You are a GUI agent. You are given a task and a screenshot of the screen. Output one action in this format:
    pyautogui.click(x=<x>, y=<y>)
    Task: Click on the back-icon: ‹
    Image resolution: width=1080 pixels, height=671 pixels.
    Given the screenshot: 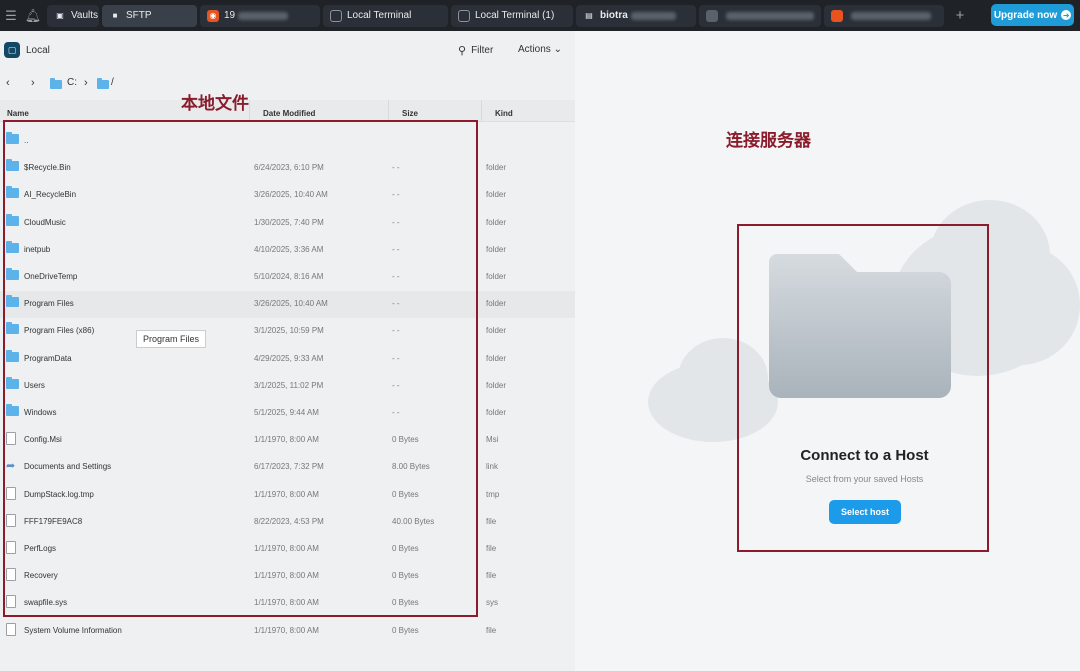 What is the action you would take?
    pyautogui.click(x=8, y=83)
    